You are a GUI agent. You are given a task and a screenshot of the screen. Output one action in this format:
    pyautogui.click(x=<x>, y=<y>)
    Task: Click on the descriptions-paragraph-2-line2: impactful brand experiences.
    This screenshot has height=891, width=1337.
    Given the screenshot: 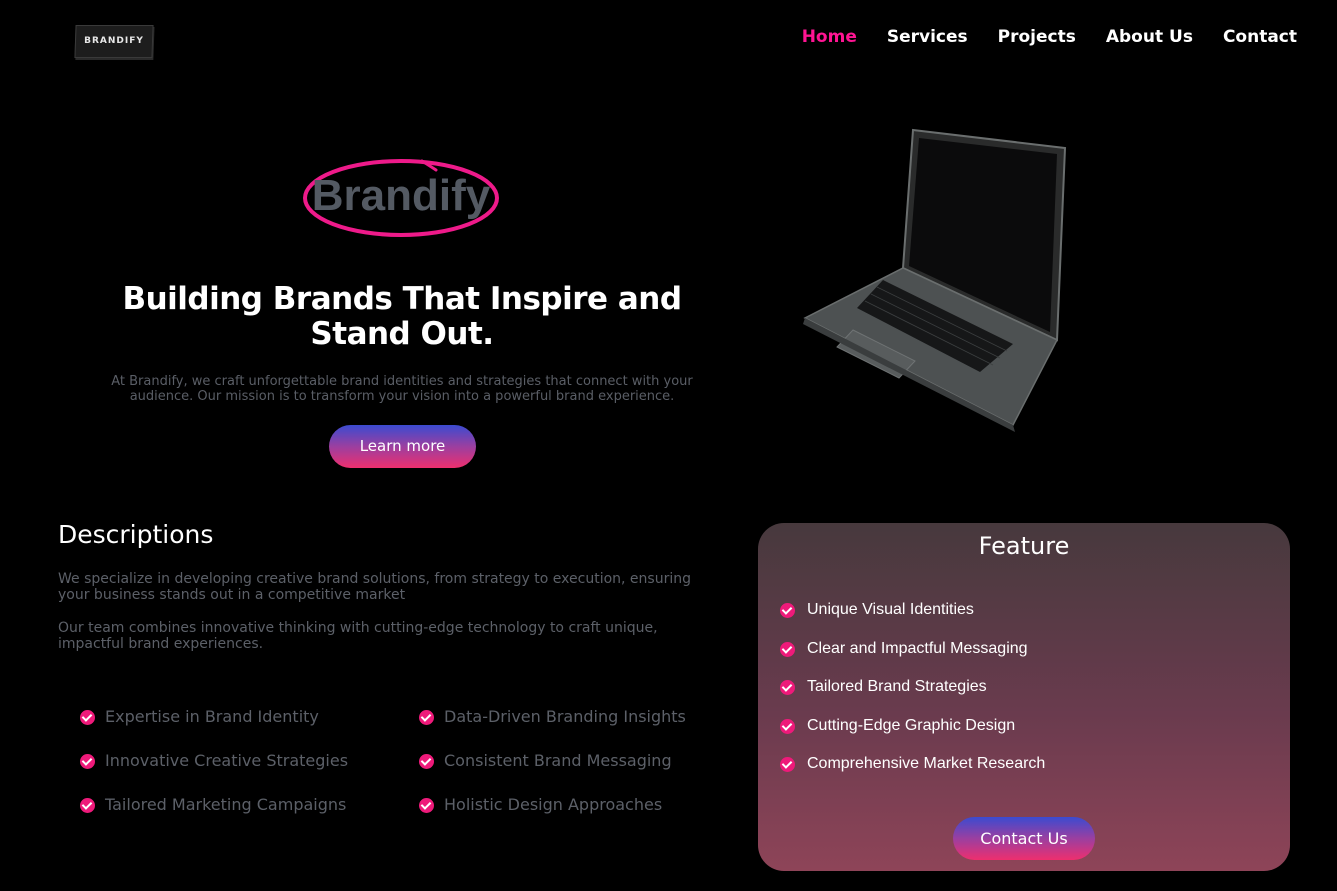 What is the action you would take?
    pyautogui.click(x=161, y=644)
    